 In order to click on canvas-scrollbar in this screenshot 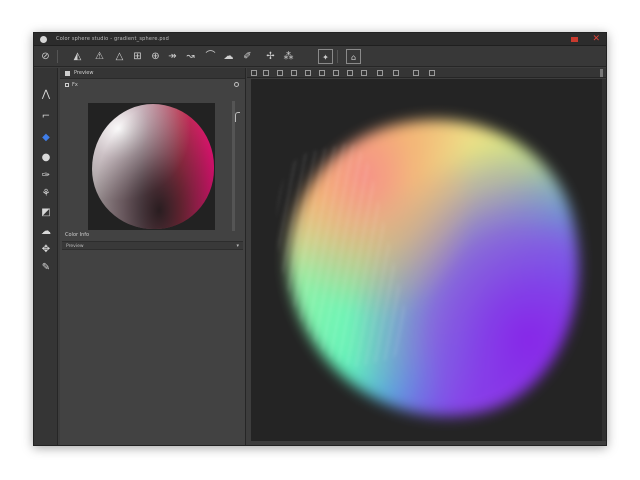, I will do `click(604, 260)`.